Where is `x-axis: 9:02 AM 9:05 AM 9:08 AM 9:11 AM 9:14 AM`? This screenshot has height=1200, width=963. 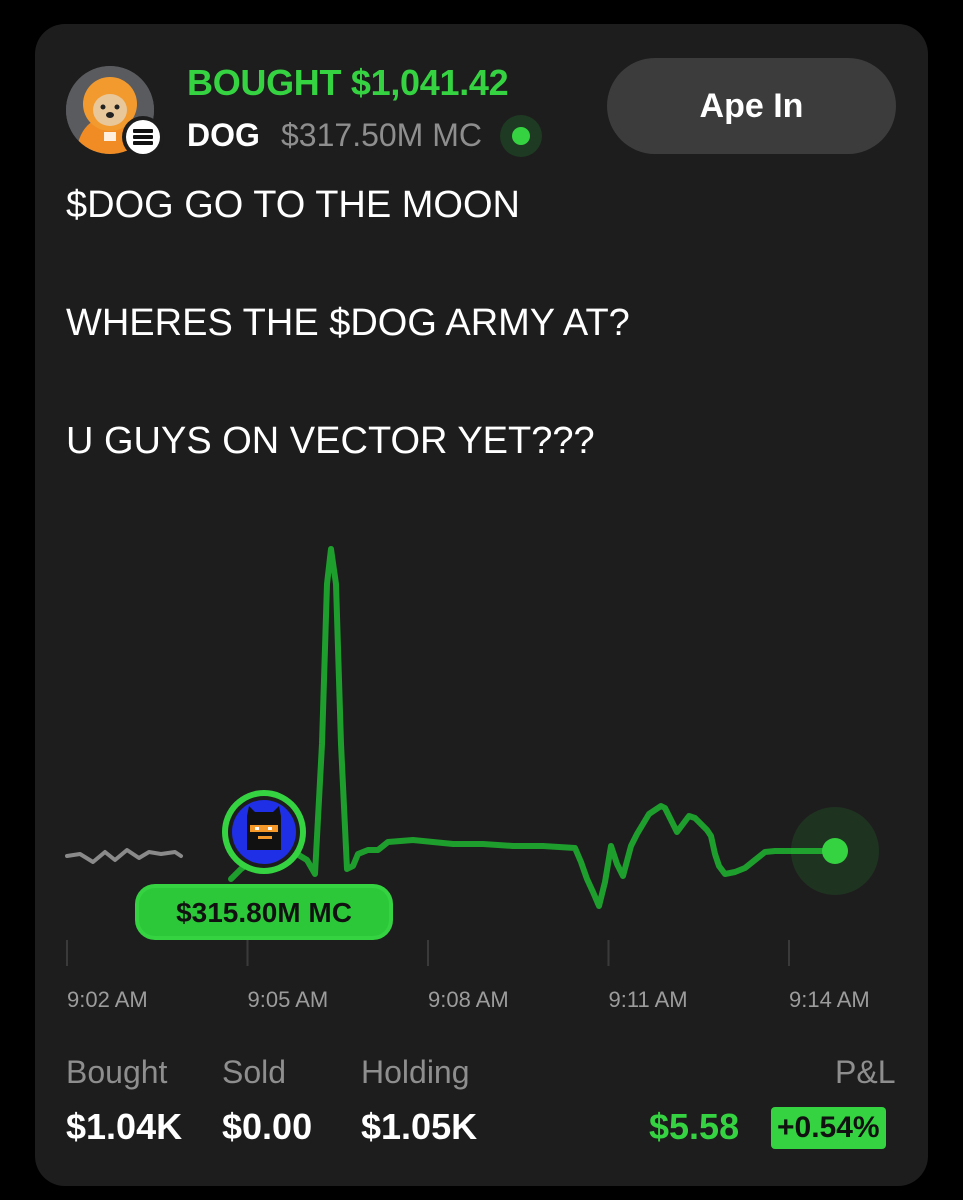 x-axis: 9:02 AM 9:05 AM 9:08 AM 9:11 AM 9:14 AM is located at coordinates (468, 976).